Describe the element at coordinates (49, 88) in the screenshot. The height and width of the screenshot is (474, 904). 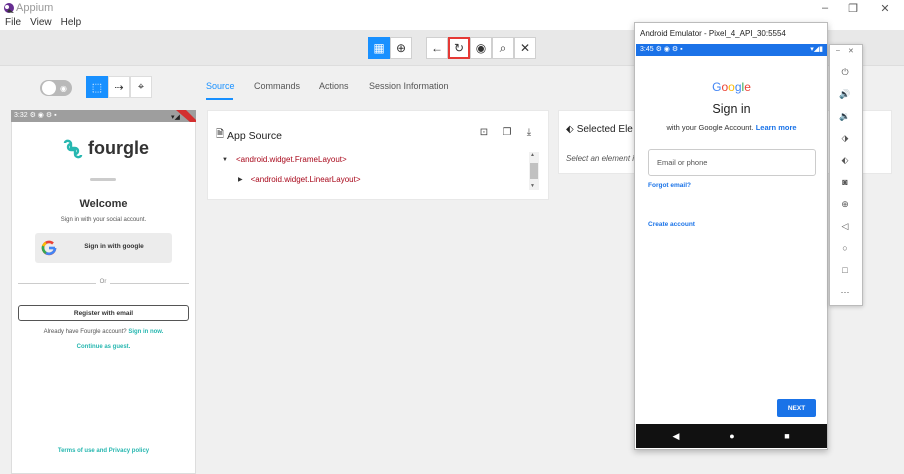
I see `toggle-knob` at that location.